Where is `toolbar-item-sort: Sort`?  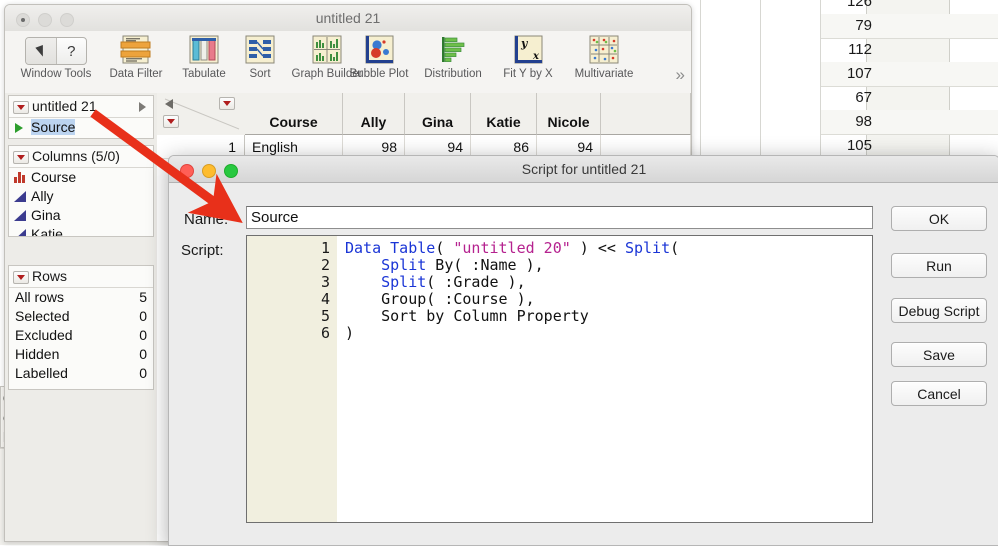
toolbar-item-sort: Sort is located at coordinates (260, 57).